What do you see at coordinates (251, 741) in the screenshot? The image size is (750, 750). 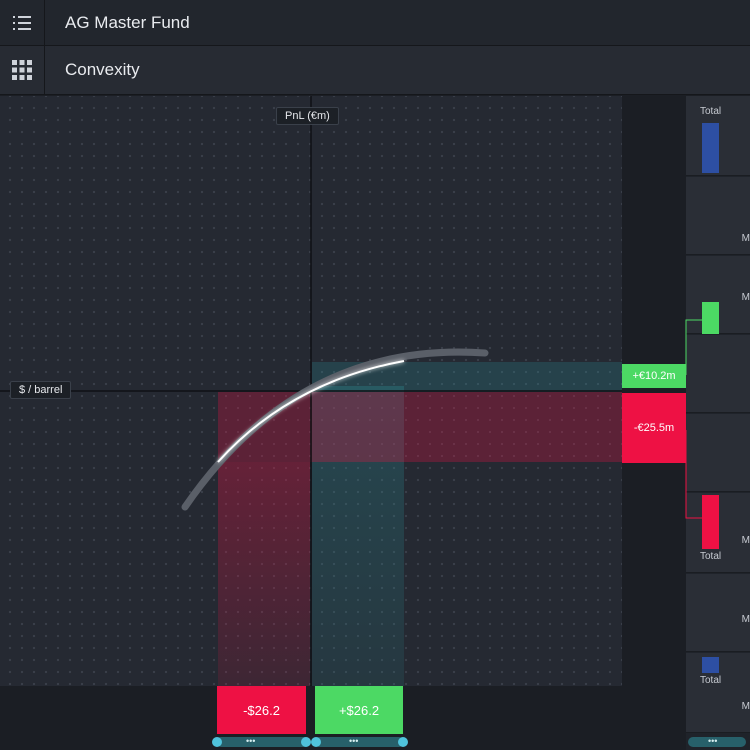 I see `scrubber-dots-left: •••` at bounding box center [251, 741].